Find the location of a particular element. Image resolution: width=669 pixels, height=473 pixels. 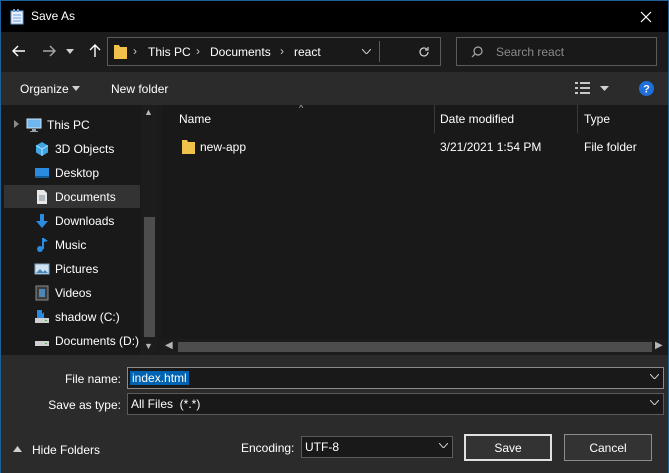

address-dropdown-button is located at coordinates (366, 51).